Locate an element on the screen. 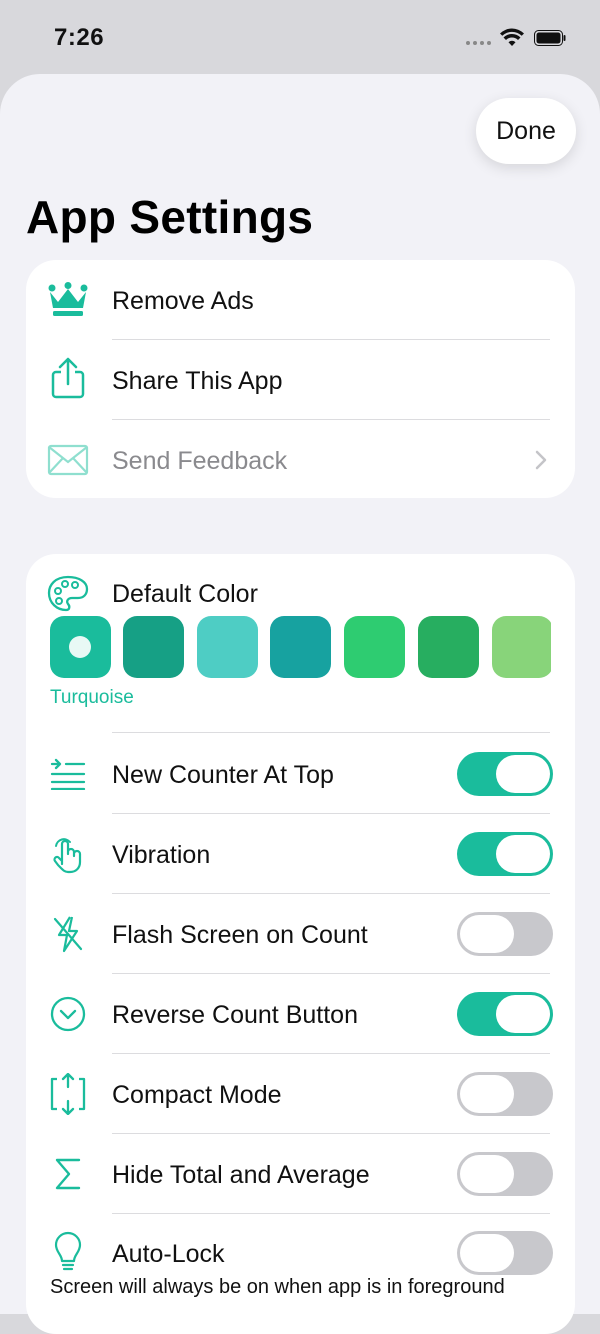 This screenshot has width=600, height=1334. status-time: 7:26 is located at coordinates (79, 37).